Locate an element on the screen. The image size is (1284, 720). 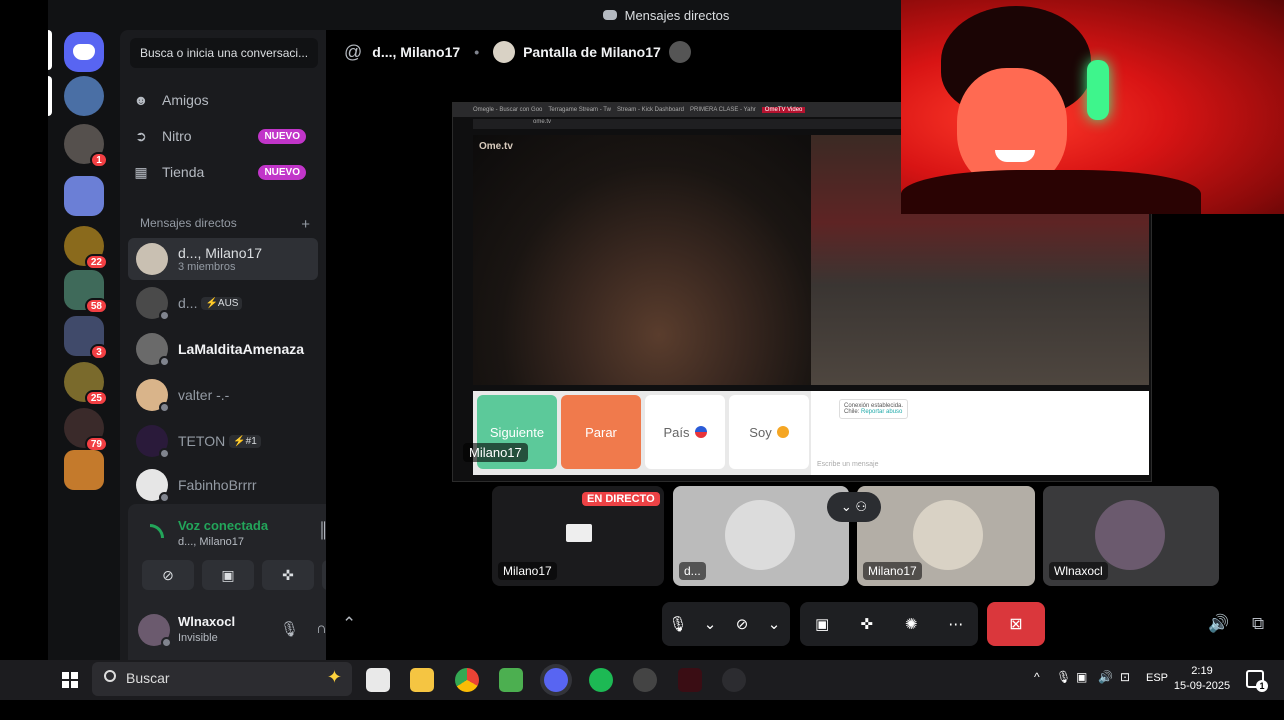
discord-icon is located at coordinates (609, 15).